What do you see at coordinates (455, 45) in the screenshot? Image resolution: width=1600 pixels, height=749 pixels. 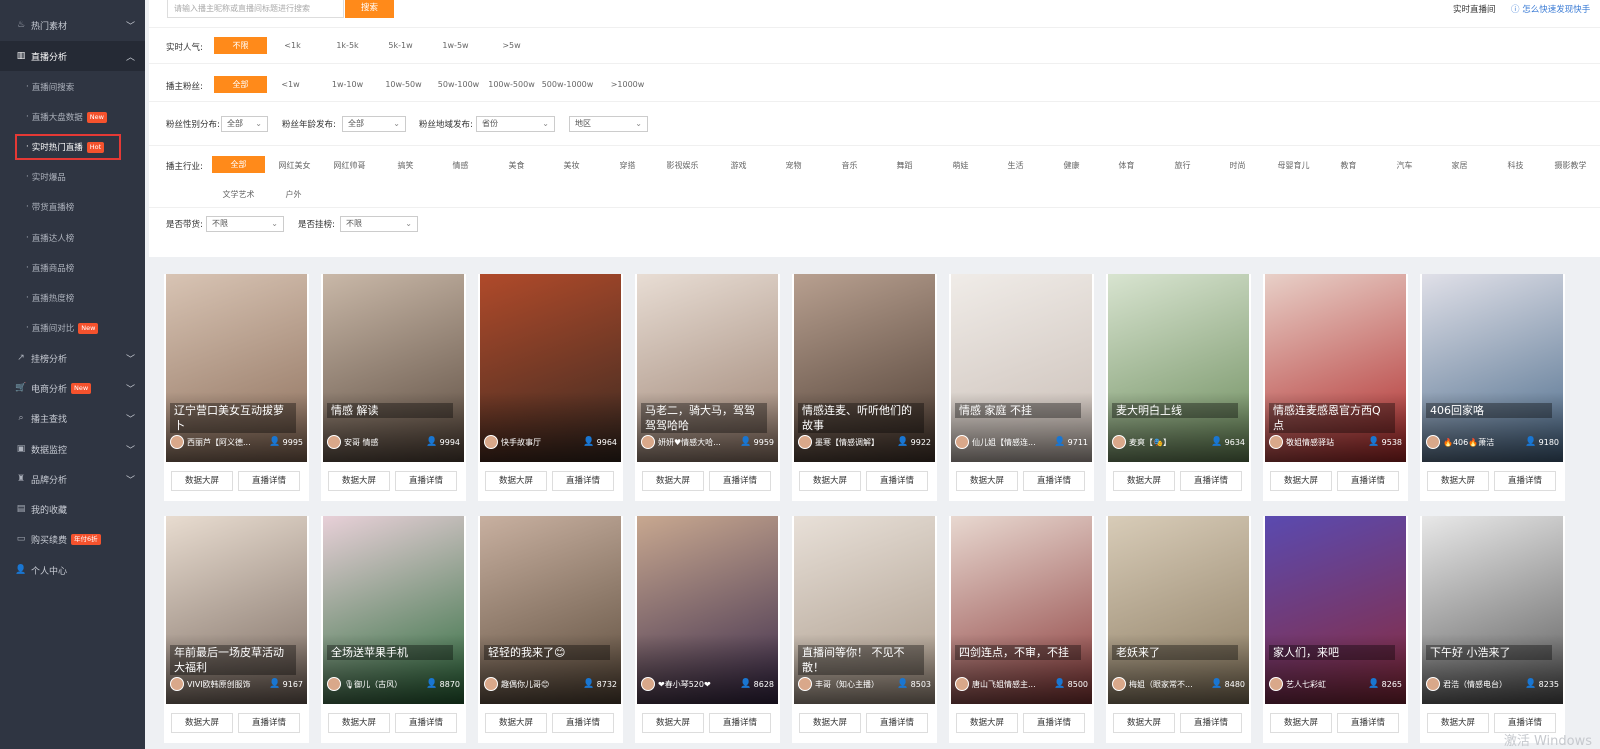 I see `popularity-option: 1w-5w` at bounding box center [455, 45].